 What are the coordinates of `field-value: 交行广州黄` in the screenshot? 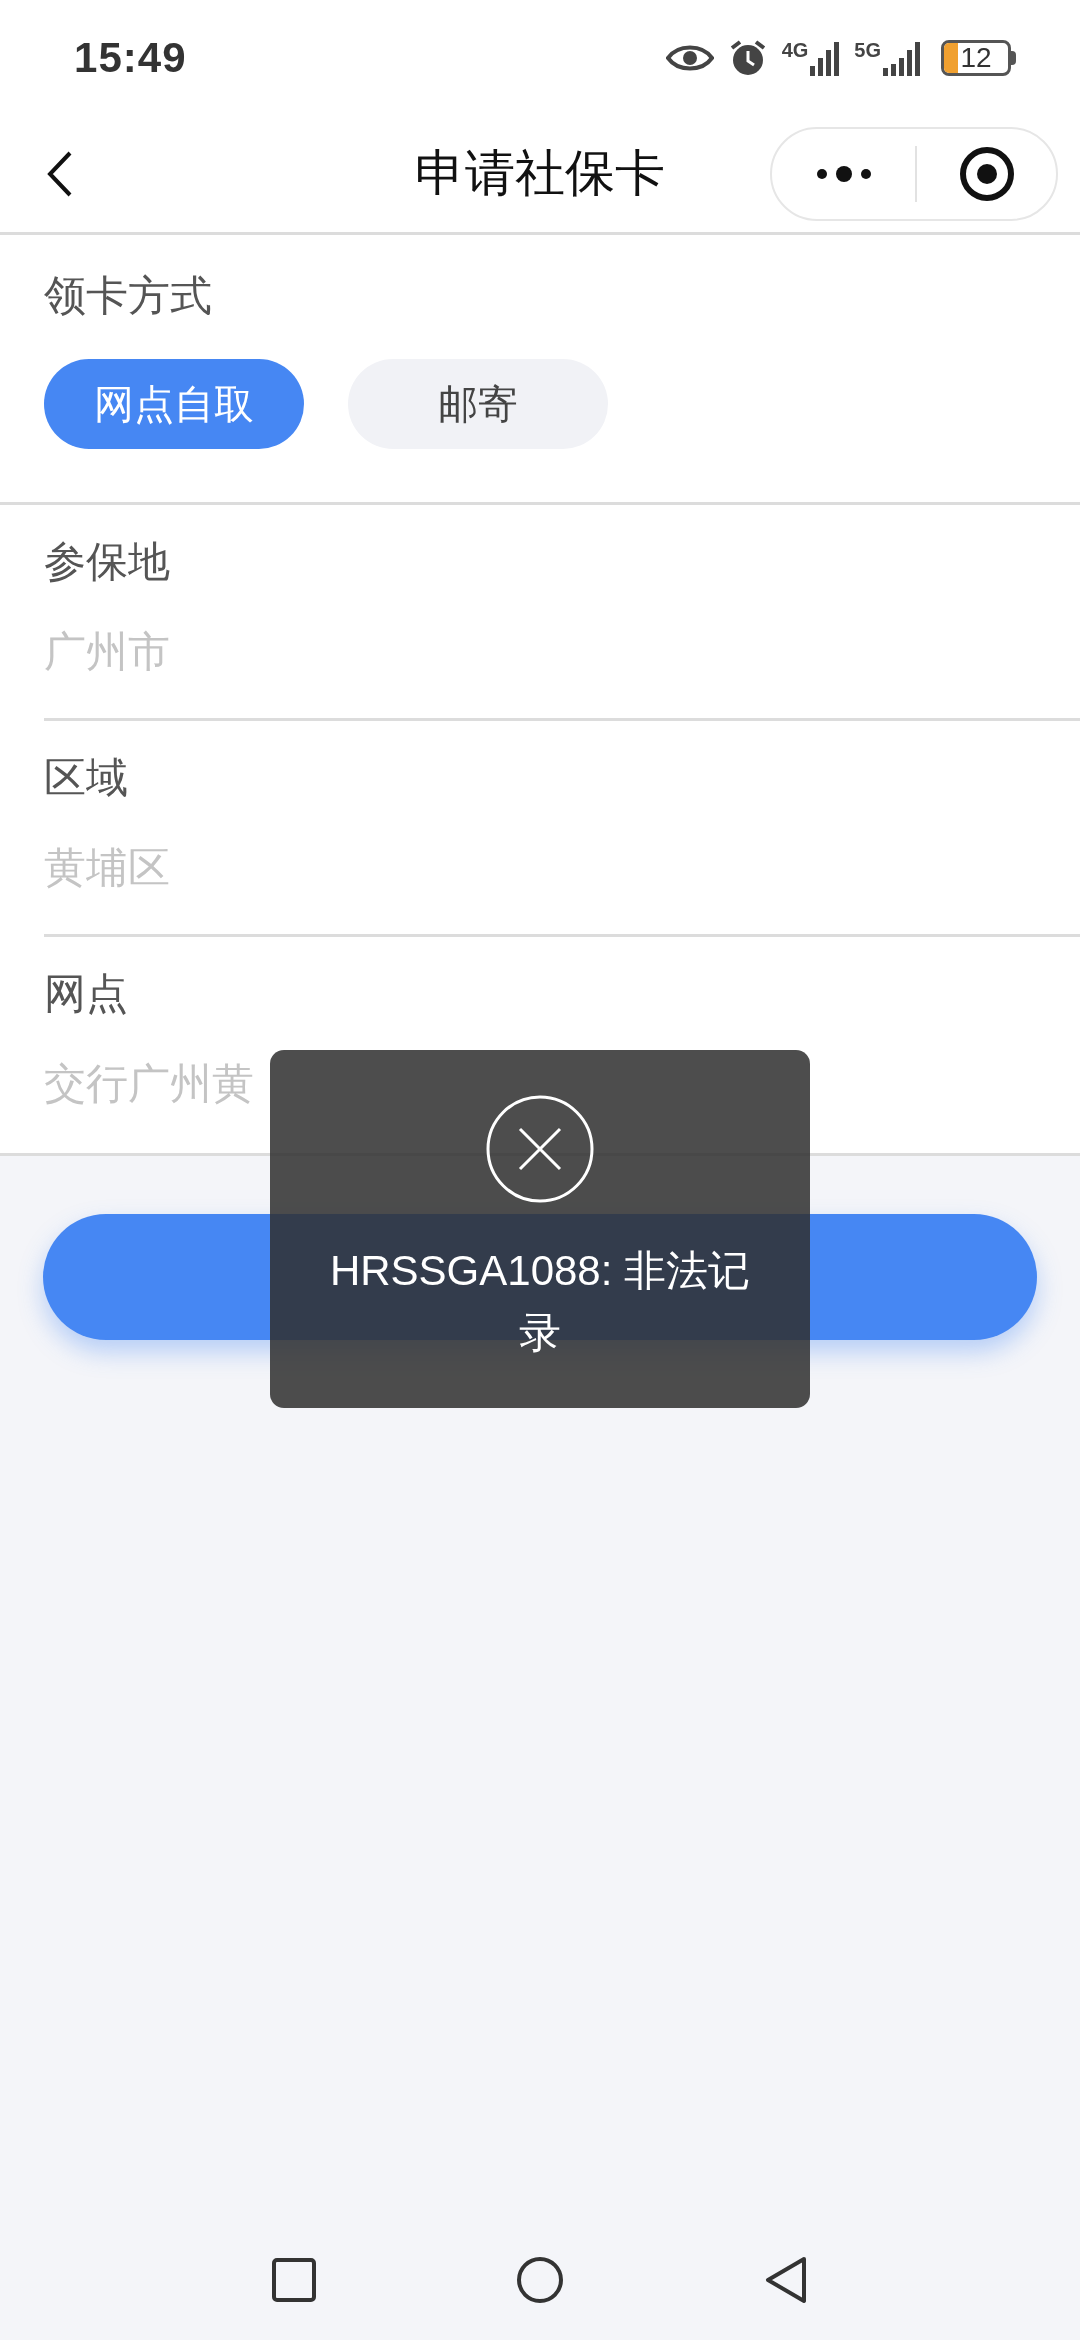 It's located at (149, 1084).